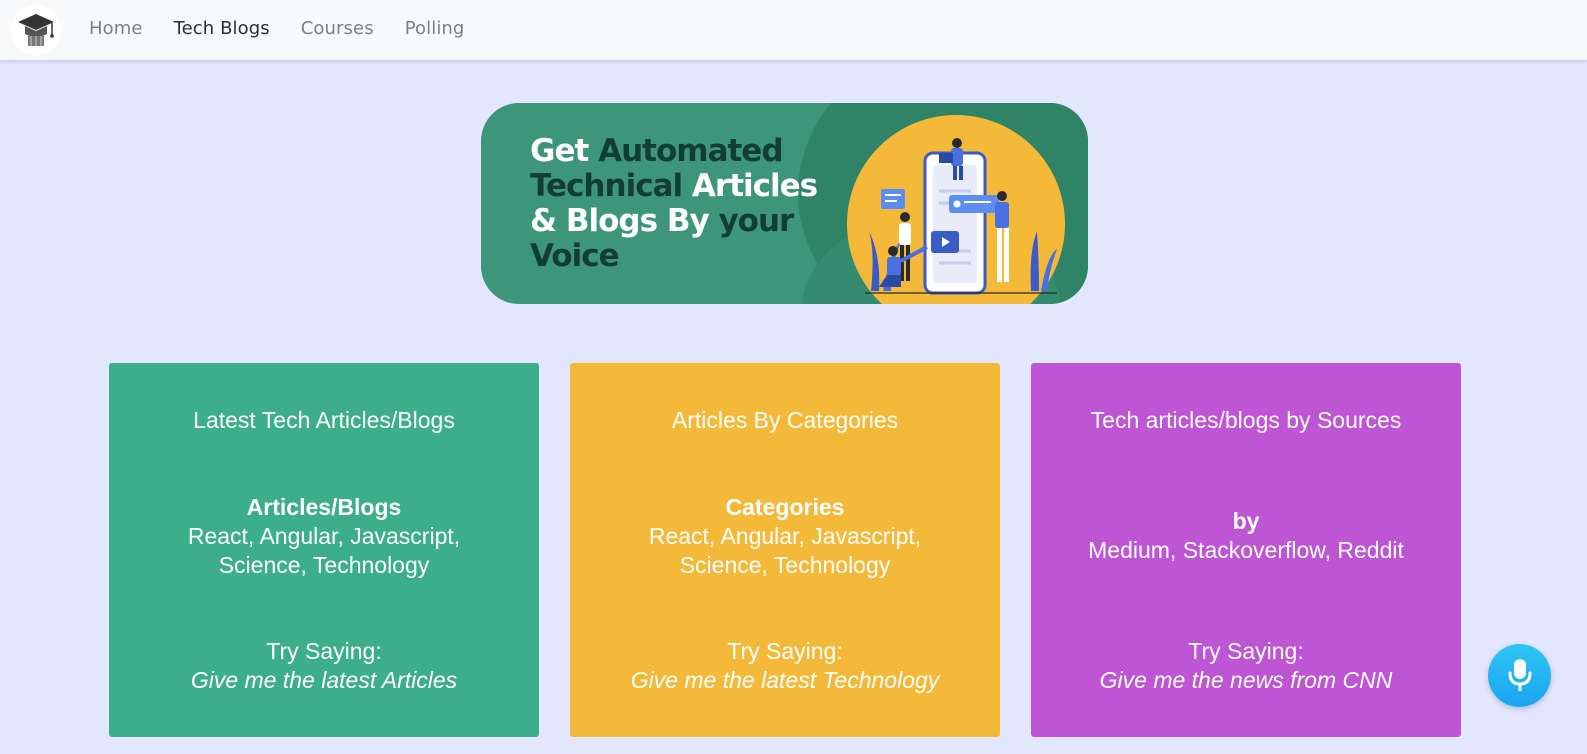 The width and height of the screenshot is (1587, 754). I want to click on voice-assistant-button, so click(1519, 675).